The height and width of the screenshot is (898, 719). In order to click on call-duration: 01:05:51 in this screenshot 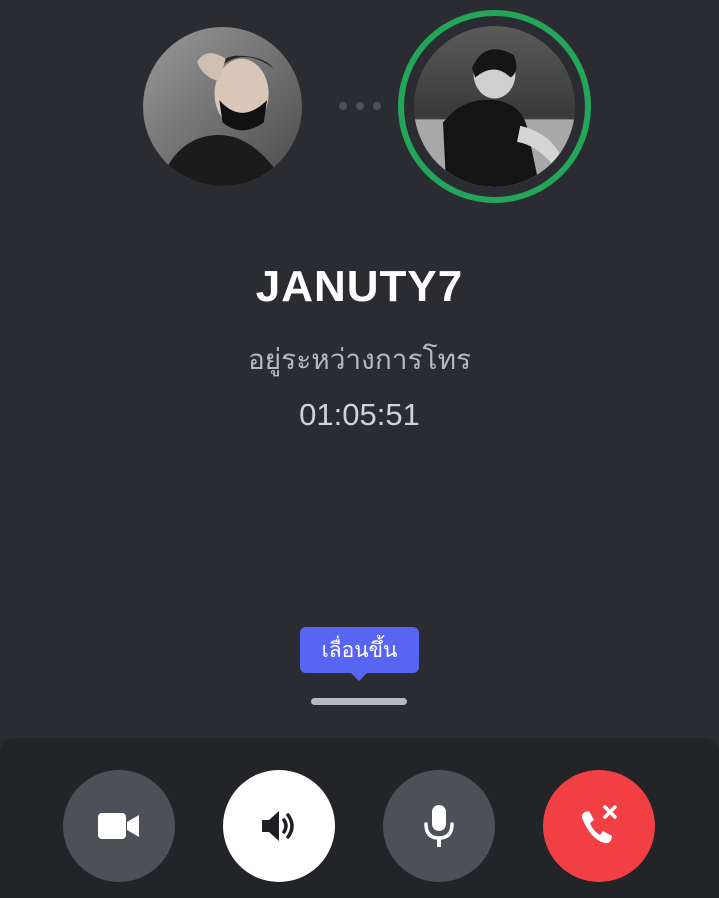, I will do `click(359, 414)`.